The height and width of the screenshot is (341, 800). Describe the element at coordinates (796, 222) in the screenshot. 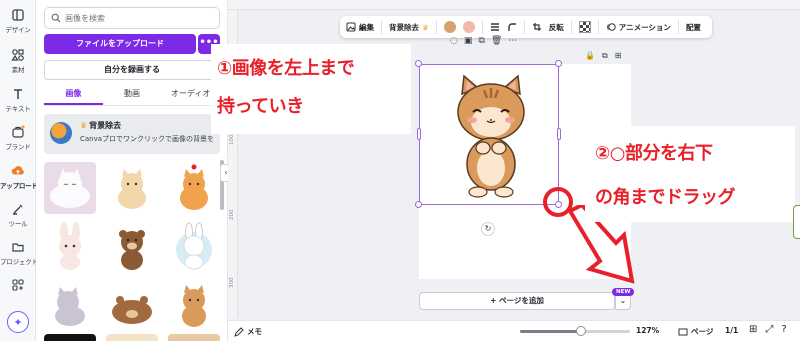

I see `side-tab` at that location.